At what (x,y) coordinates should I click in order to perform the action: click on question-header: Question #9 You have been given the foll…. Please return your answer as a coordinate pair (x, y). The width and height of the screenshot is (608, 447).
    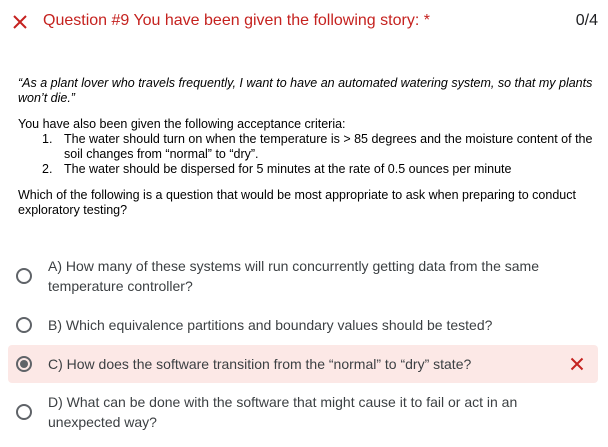
    Looking at the image, I should click on (304, 22).